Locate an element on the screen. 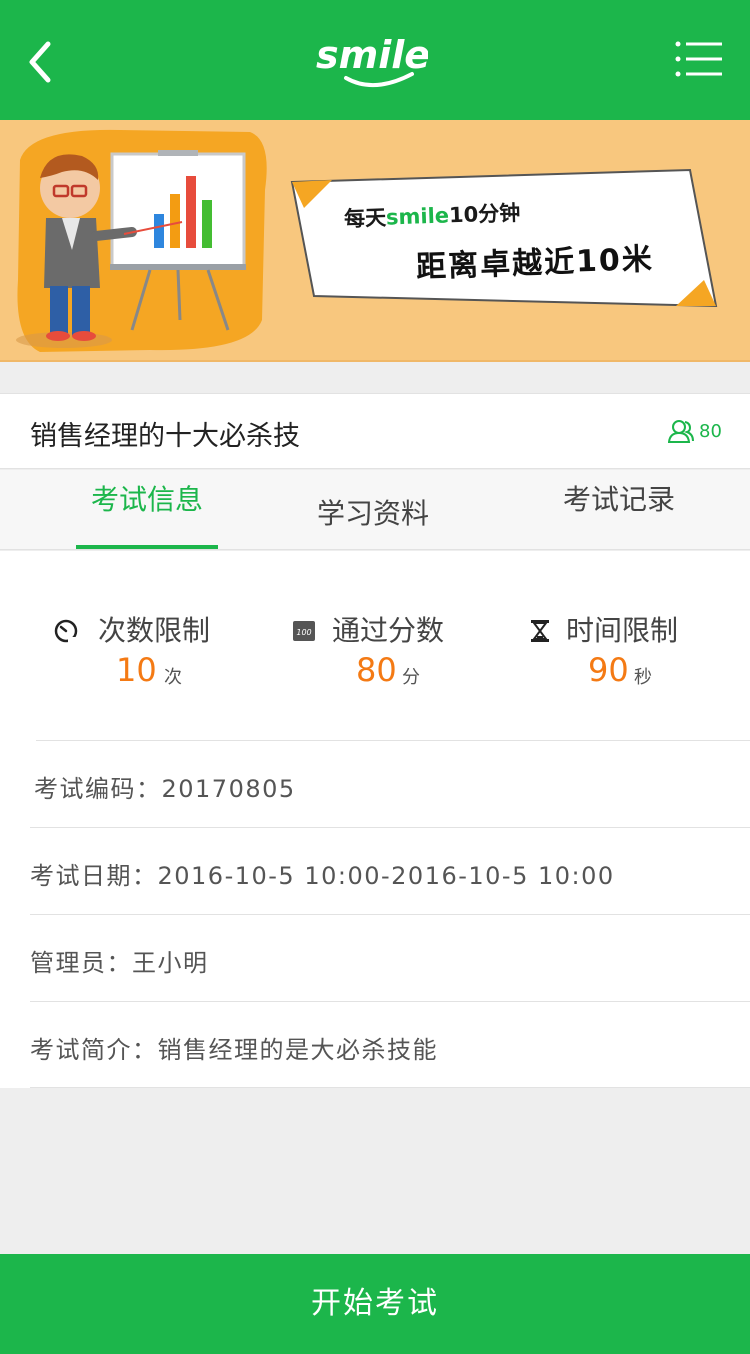  list-menu-icon is located at coordinates (698, 59).